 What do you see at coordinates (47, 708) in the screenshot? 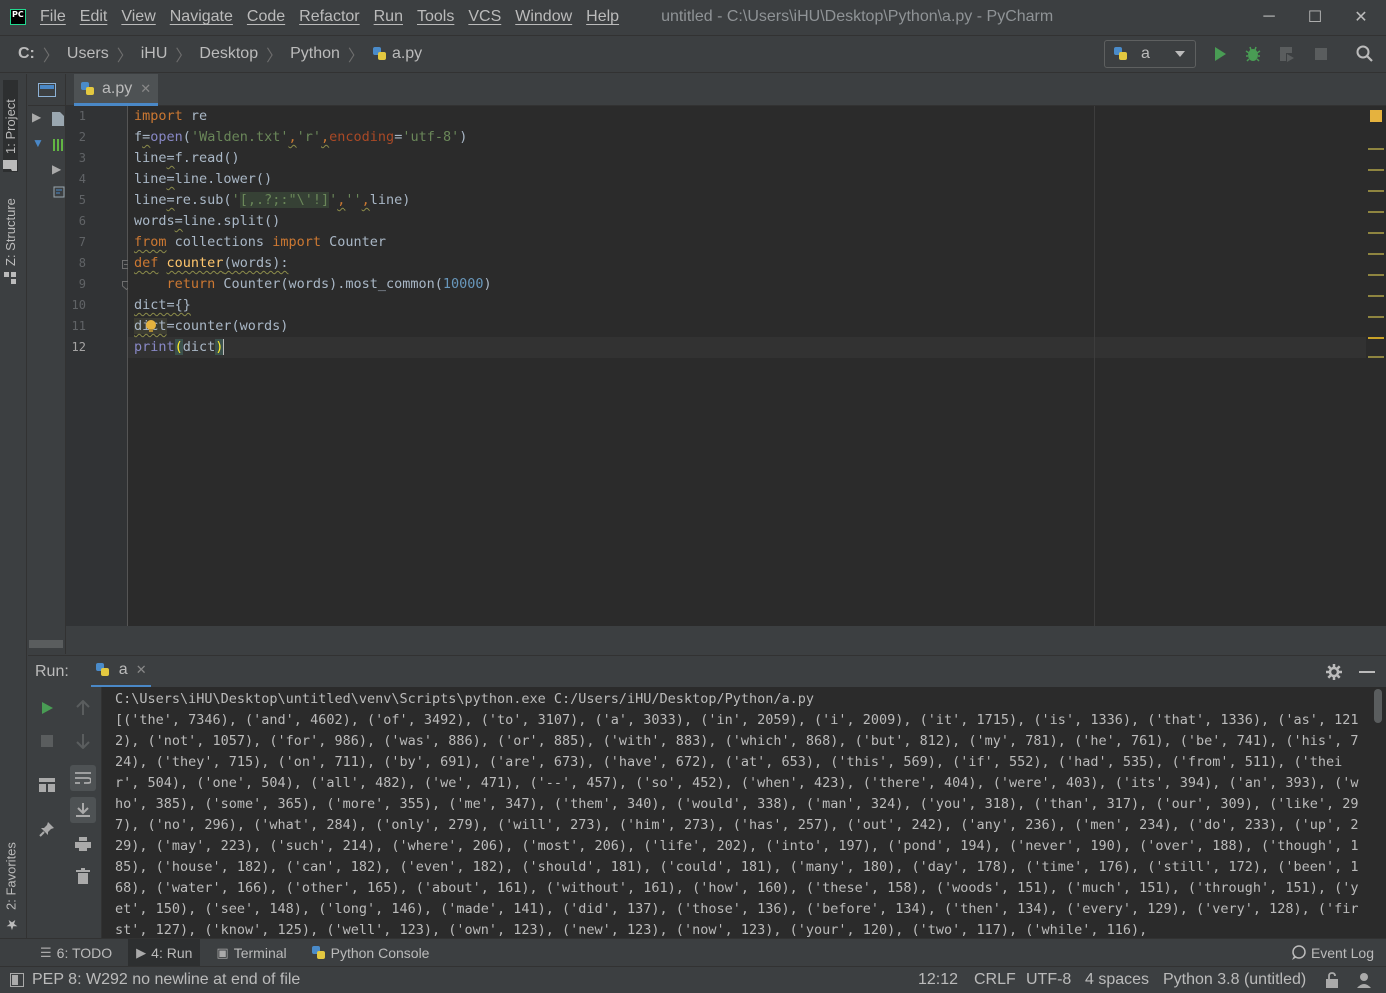
I see `rerun-button` at bounding box center [47, 708].